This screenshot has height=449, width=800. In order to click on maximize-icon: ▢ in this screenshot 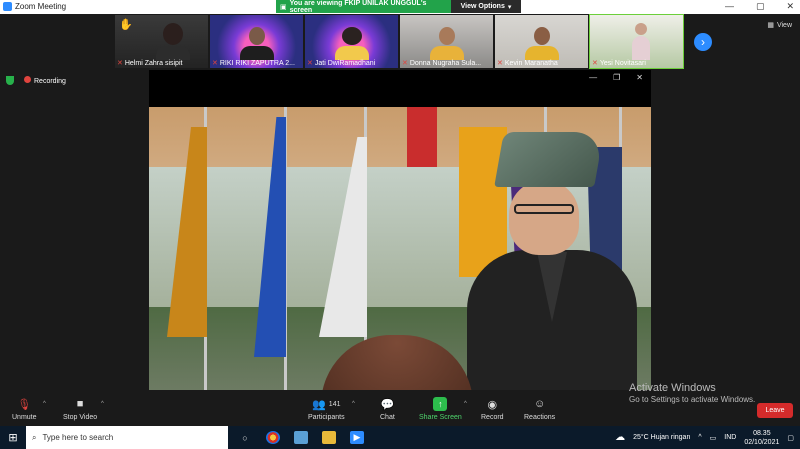, I will do `click(760, 6)`.